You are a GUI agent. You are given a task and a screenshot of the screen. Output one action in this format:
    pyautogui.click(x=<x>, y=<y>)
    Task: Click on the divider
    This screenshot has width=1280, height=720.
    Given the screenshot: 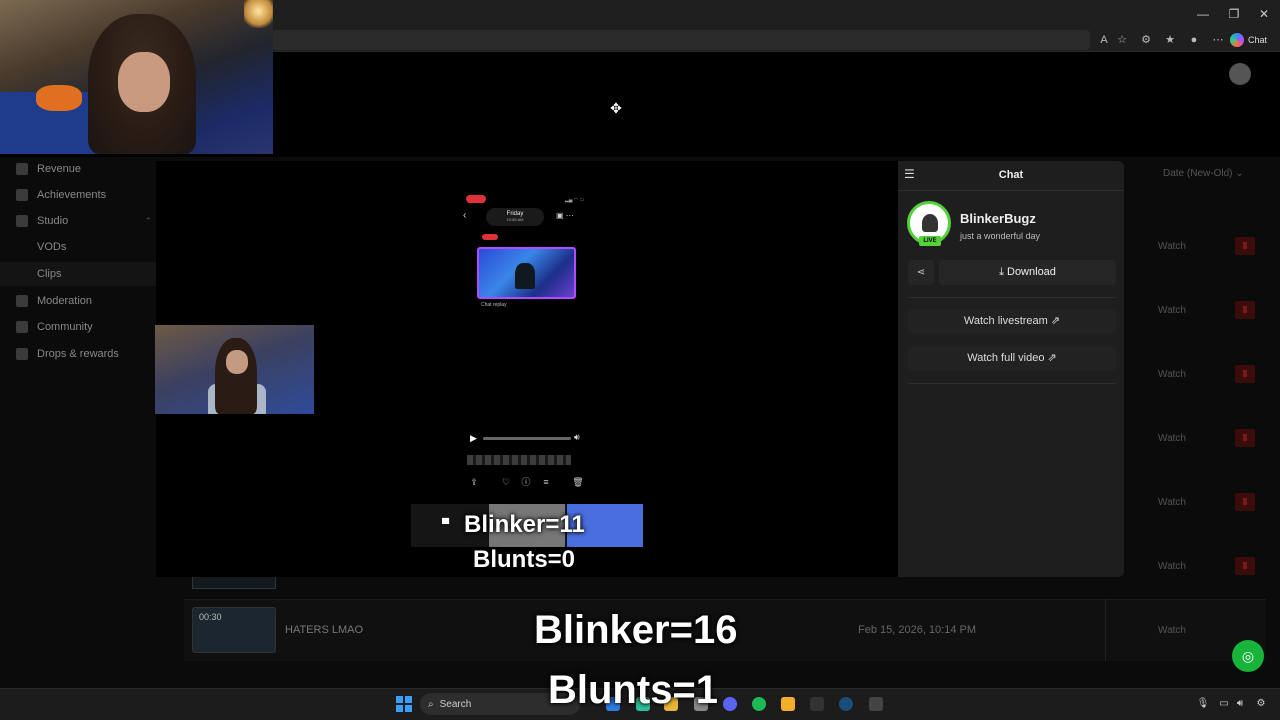 What is the action you would take?
    pyautogui.click(x=1105, y=630)
    